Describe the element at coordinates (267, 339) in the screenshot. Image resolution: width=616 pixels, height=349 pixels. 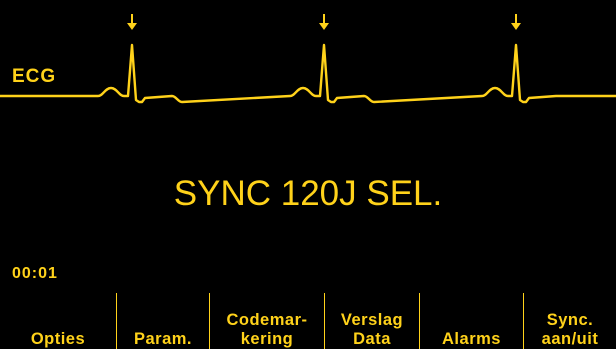
I see `softkey-label-line2: kering` at that location.